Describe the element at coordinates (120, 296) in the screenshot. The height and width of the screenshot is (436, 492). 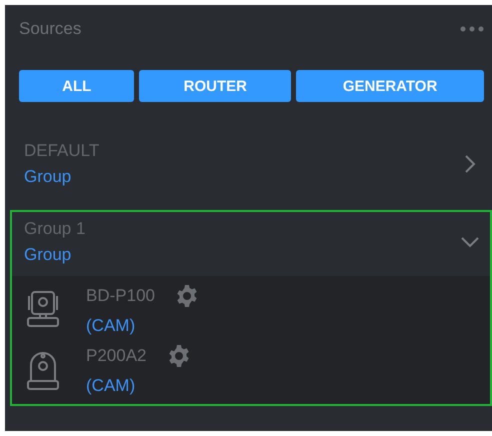
I see `device-name: BD-P100` at that location.